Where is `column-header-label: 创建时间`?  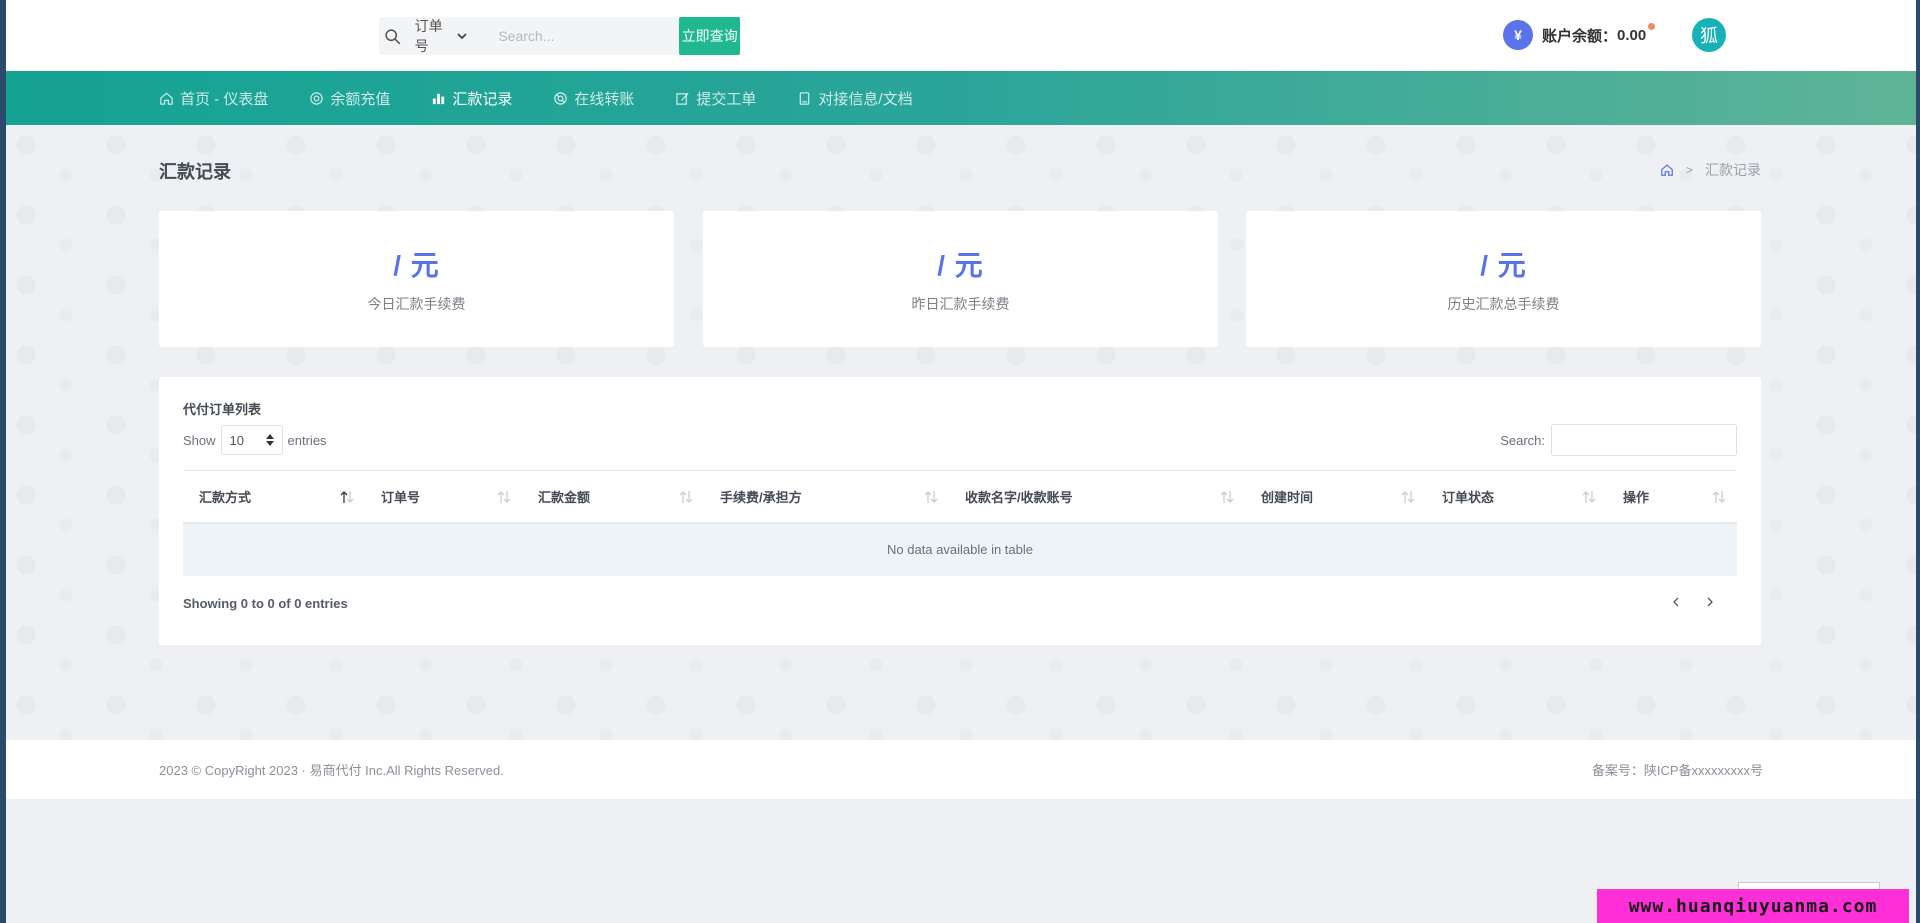
column-header-label: 创建时间 is located at coordinates (1287, 497).